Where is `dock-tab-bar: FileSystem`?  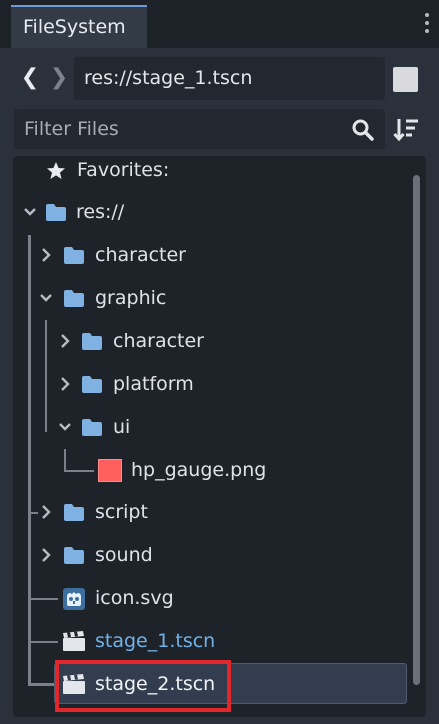 dock-tab-bar: FileSystem is located at coordinates (219, 24).